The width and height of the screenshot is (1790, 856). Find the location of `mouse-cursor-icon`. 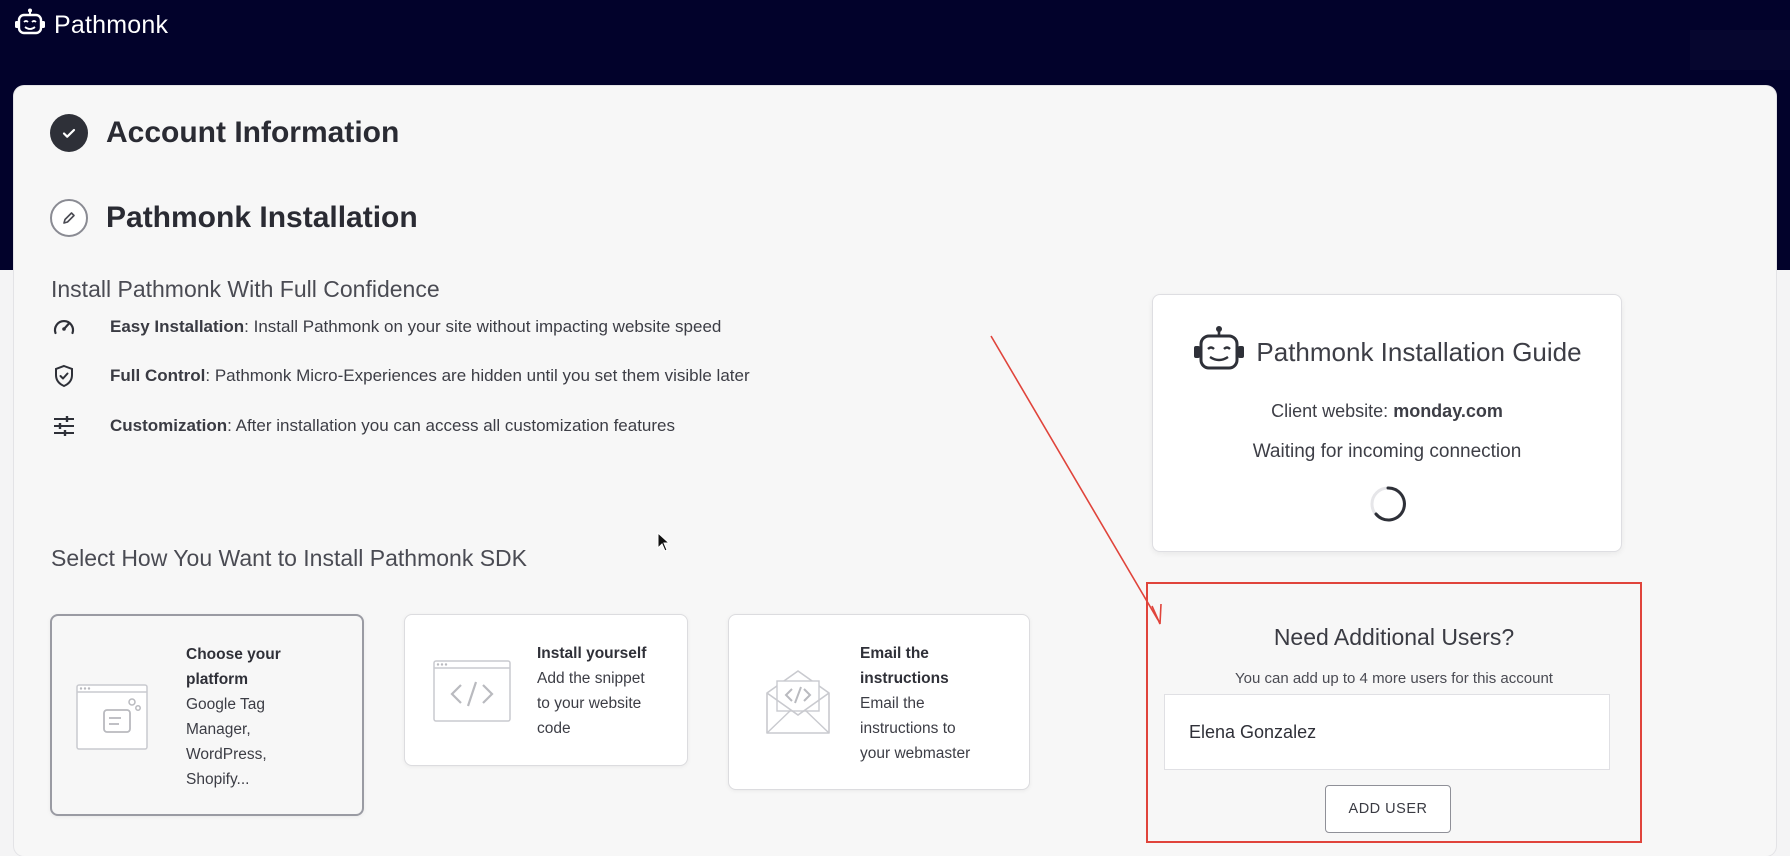

mouse-cursor-icon is located at coordinates (664, 544).